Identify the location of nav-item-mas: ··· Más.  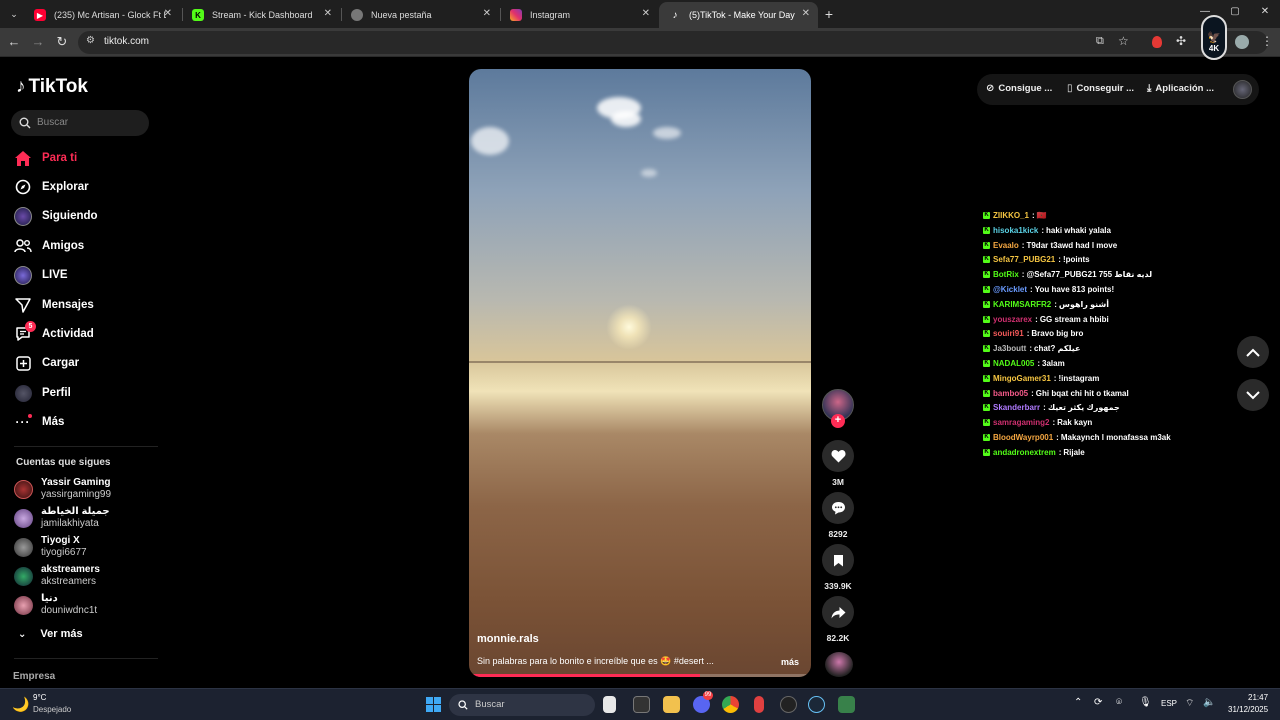
(39, 422).